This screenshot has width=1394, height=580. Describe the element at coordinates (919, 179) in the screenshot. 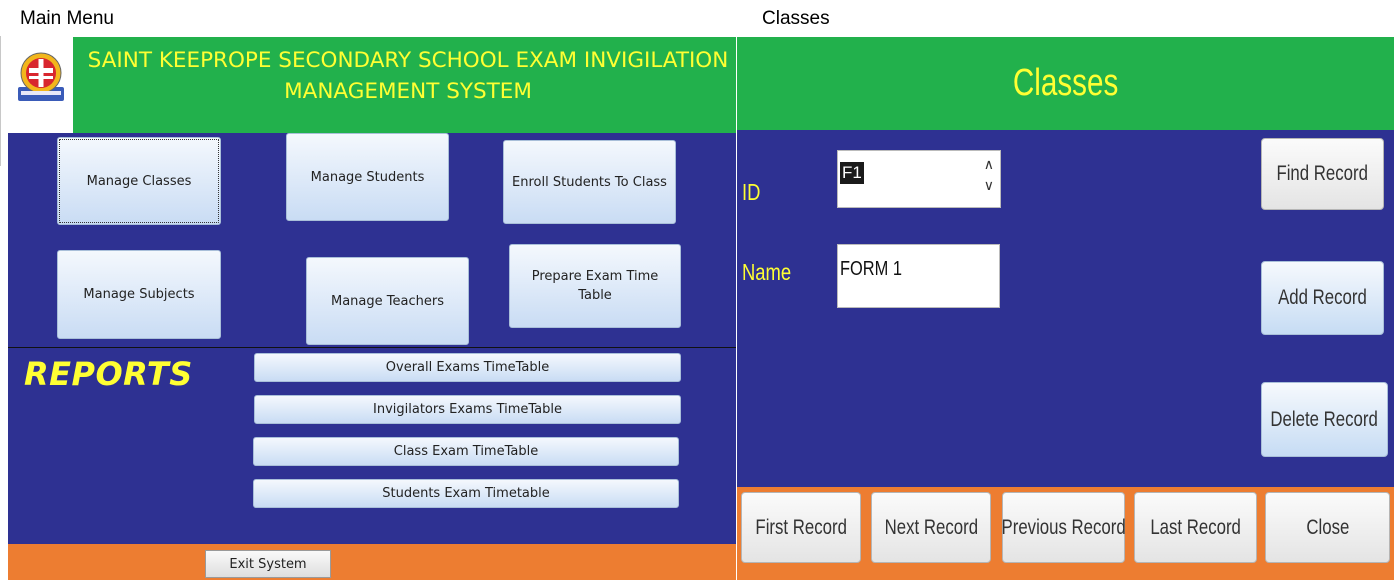

I see `id-field: F1 ∧ ∨` at that location.